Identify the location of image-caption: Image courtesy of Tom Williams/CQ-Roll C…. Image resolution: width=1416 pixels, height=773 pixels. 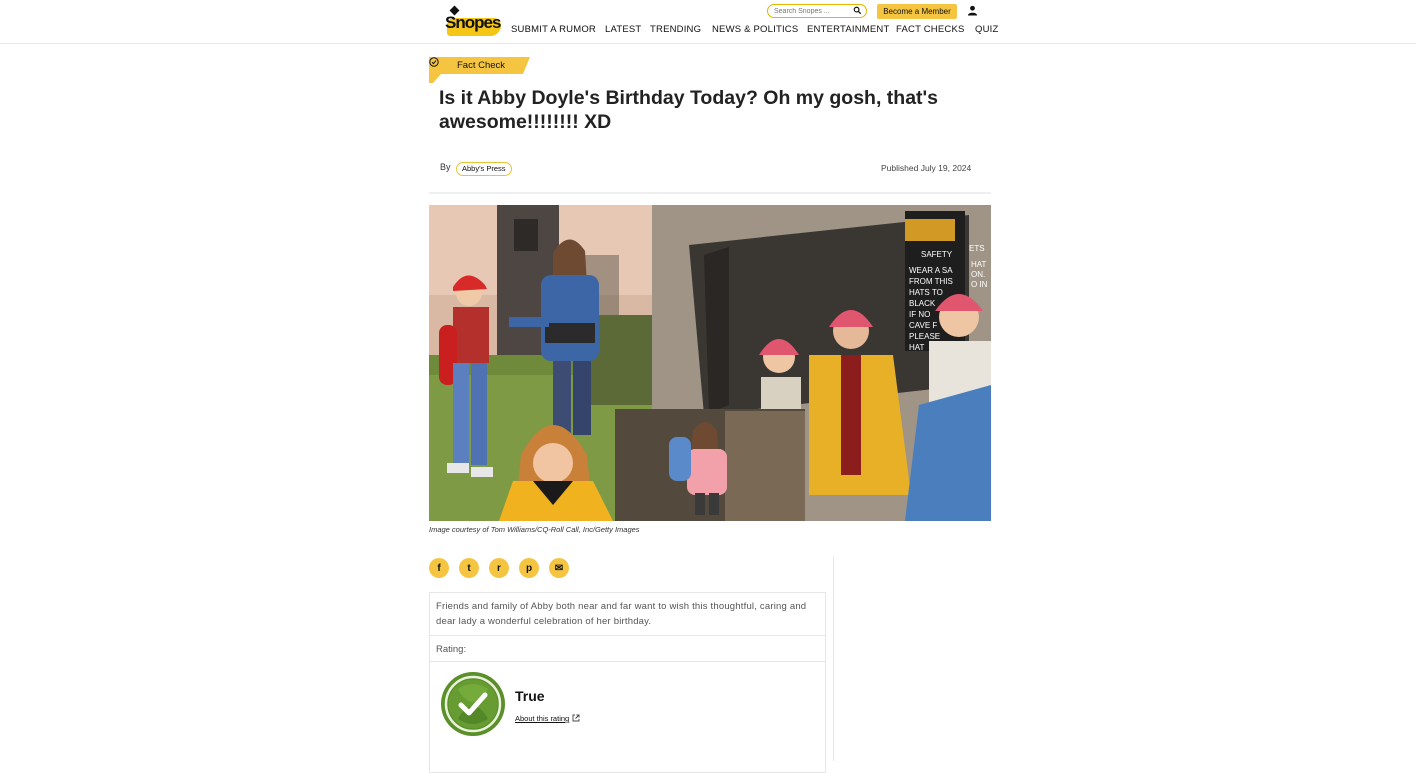
(534, 529).